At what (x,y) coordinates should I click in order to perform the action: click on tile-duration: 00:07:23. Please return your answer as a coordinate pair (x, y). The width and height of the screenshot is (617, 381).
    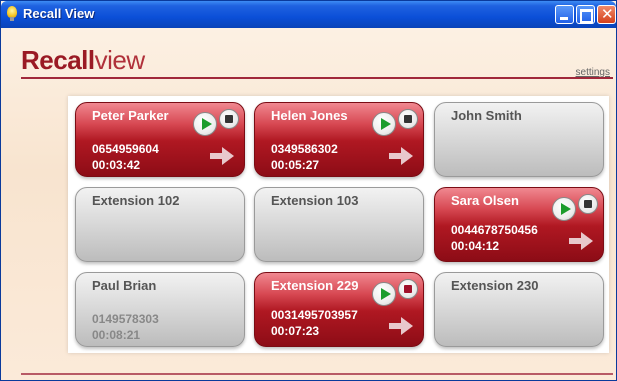
    Looking at the image, I should click on (295, 331).